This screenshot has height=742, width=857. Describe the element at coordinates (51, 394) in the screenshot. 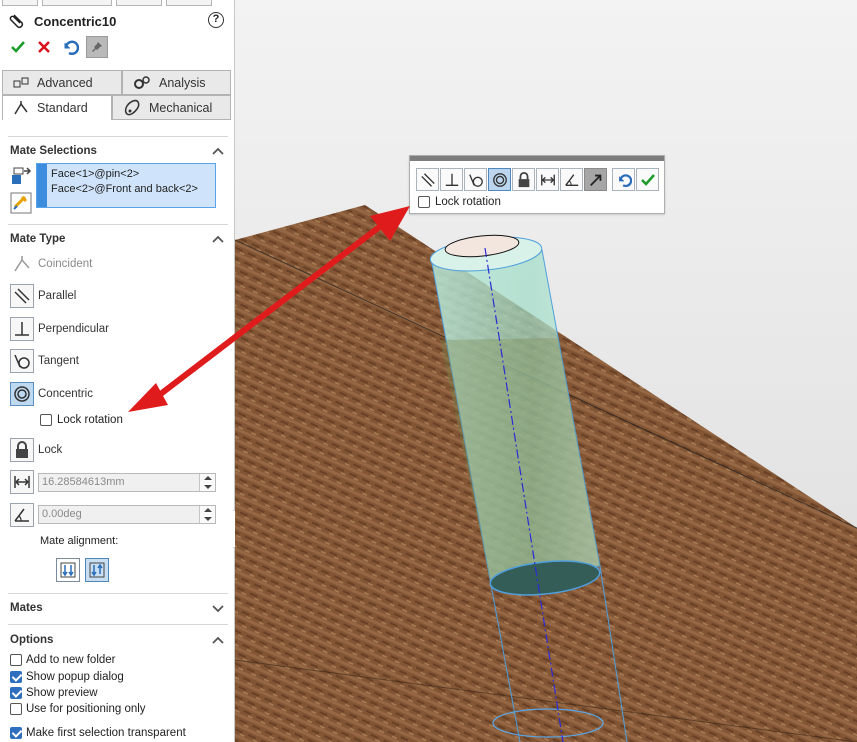

I see `mate-concentric: Concentric` at that location.